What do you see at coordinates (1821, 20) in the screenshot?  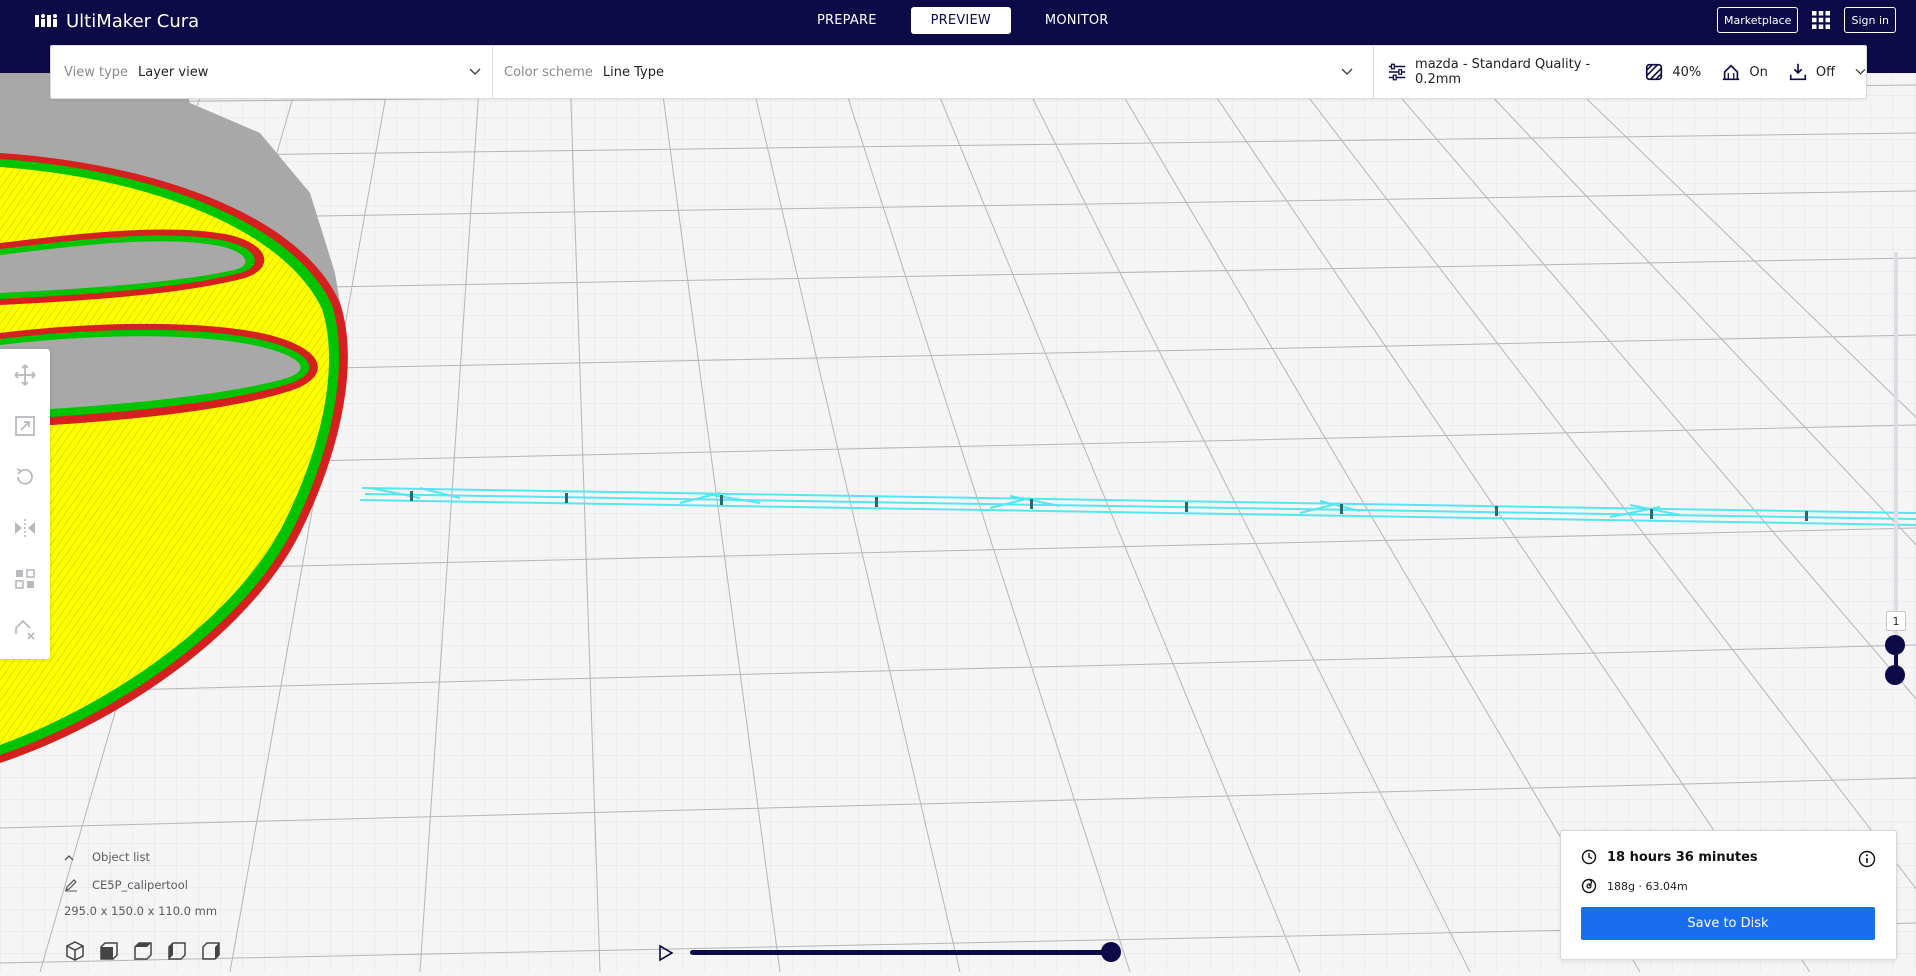 I see `apps-grid-icon` at bounding box center [1821, 20].